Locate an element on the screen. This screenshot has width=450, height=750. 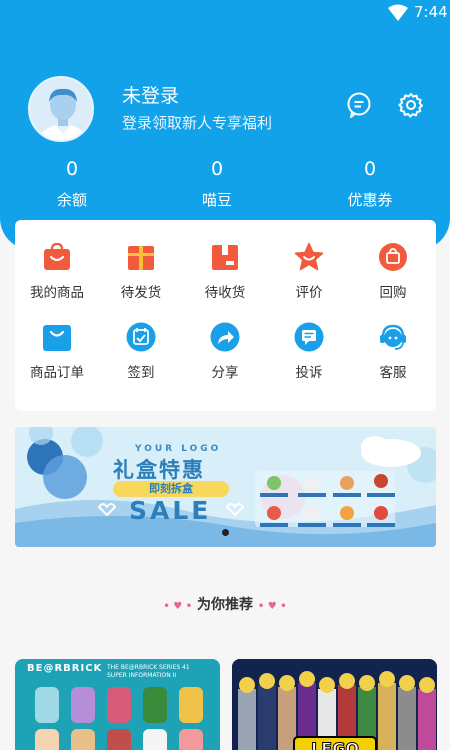
login-status: 未登录 is located at coordinates (150, 94).